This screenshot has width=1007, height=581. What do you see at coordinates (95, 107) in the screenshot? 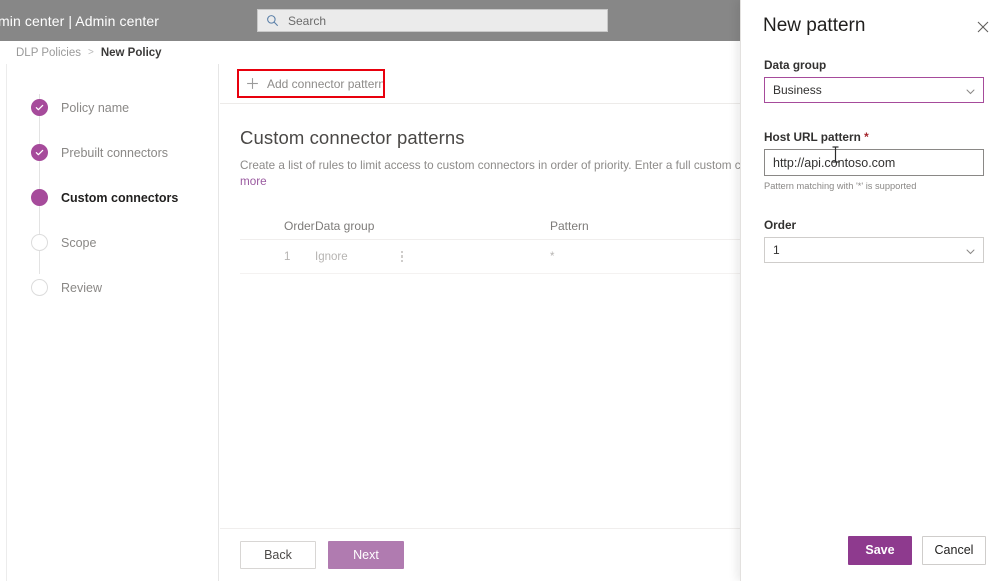
I see `sidebar-item-label: Policy name` at bounding box center [95, 107].